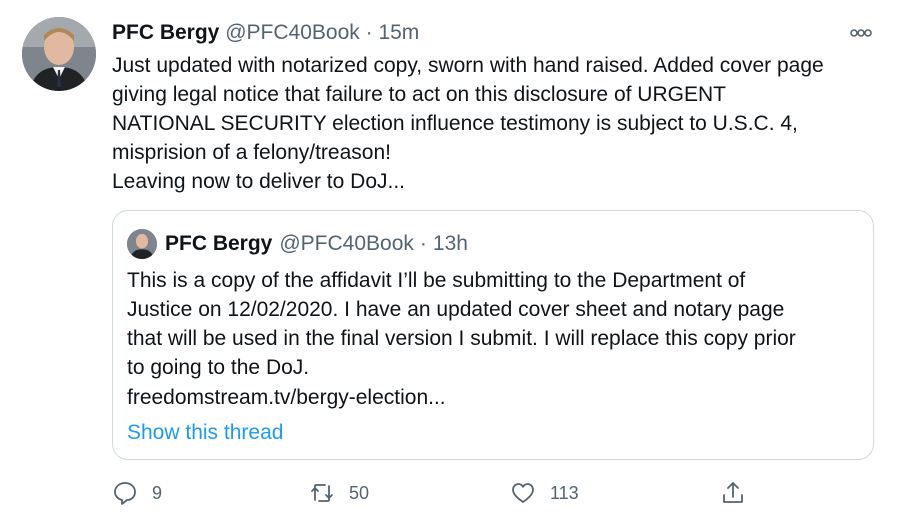 The image size is (900, 513). What do you see at coordinates (523, 493) in the screenshot?
I see `heart-icon` at bounding box center [523, 493].